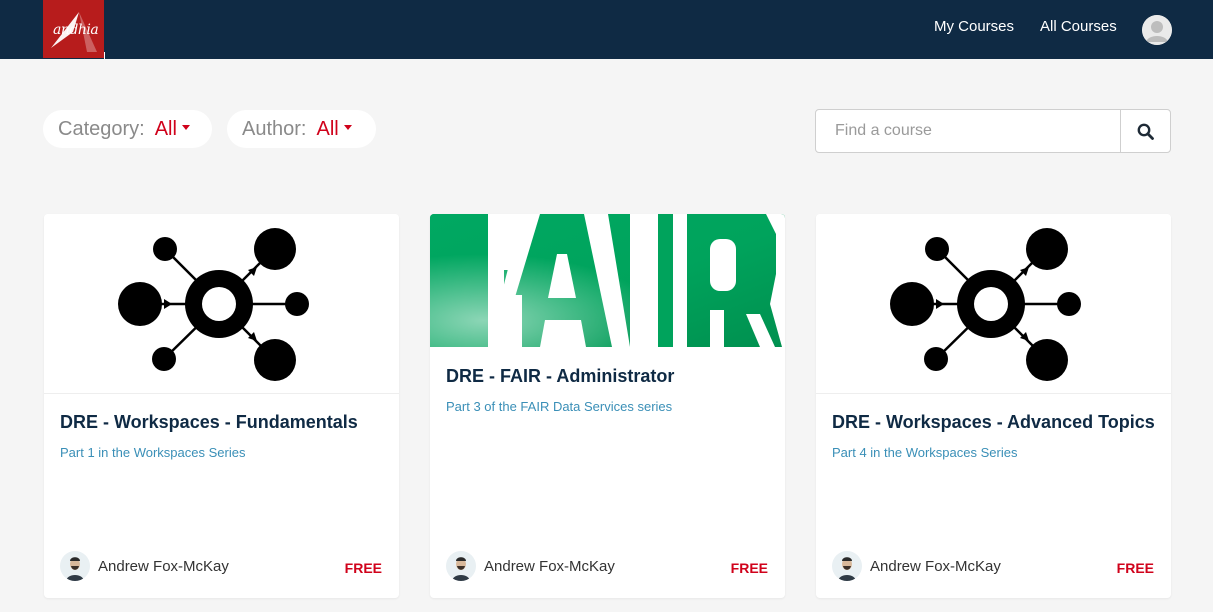 Image resolution: width=1213 pixels, height=612 pixels. I want to click on category-filter-value: All, so click(165, 128).